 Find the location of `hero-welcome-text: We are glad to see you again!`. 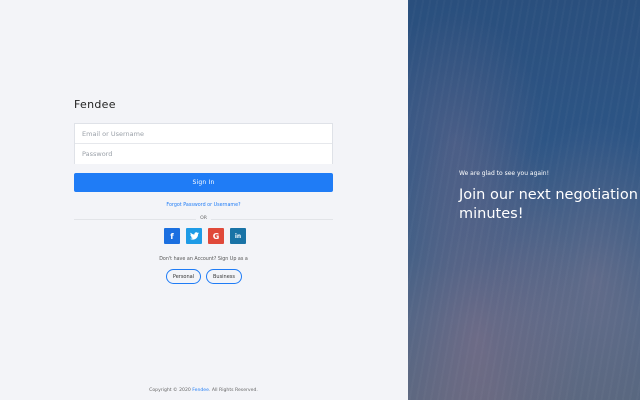

hero-welcome-text: We are glad to see you again! is located at coordinates (504, 173).